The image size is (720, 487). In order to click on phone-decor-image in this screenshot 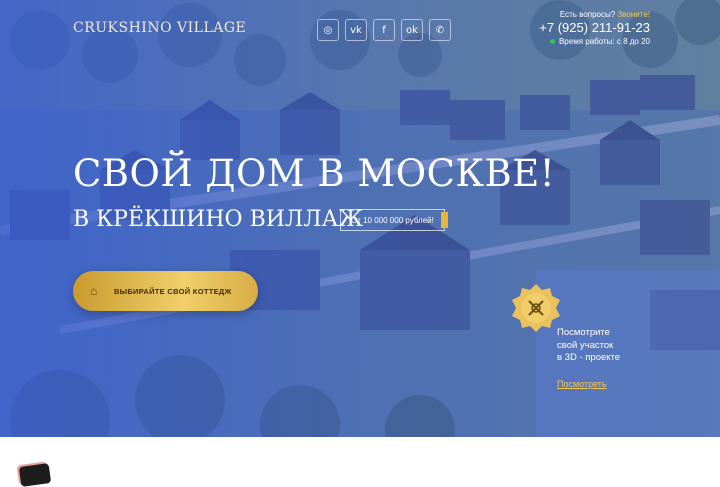, I will do `click(35, 475)`.